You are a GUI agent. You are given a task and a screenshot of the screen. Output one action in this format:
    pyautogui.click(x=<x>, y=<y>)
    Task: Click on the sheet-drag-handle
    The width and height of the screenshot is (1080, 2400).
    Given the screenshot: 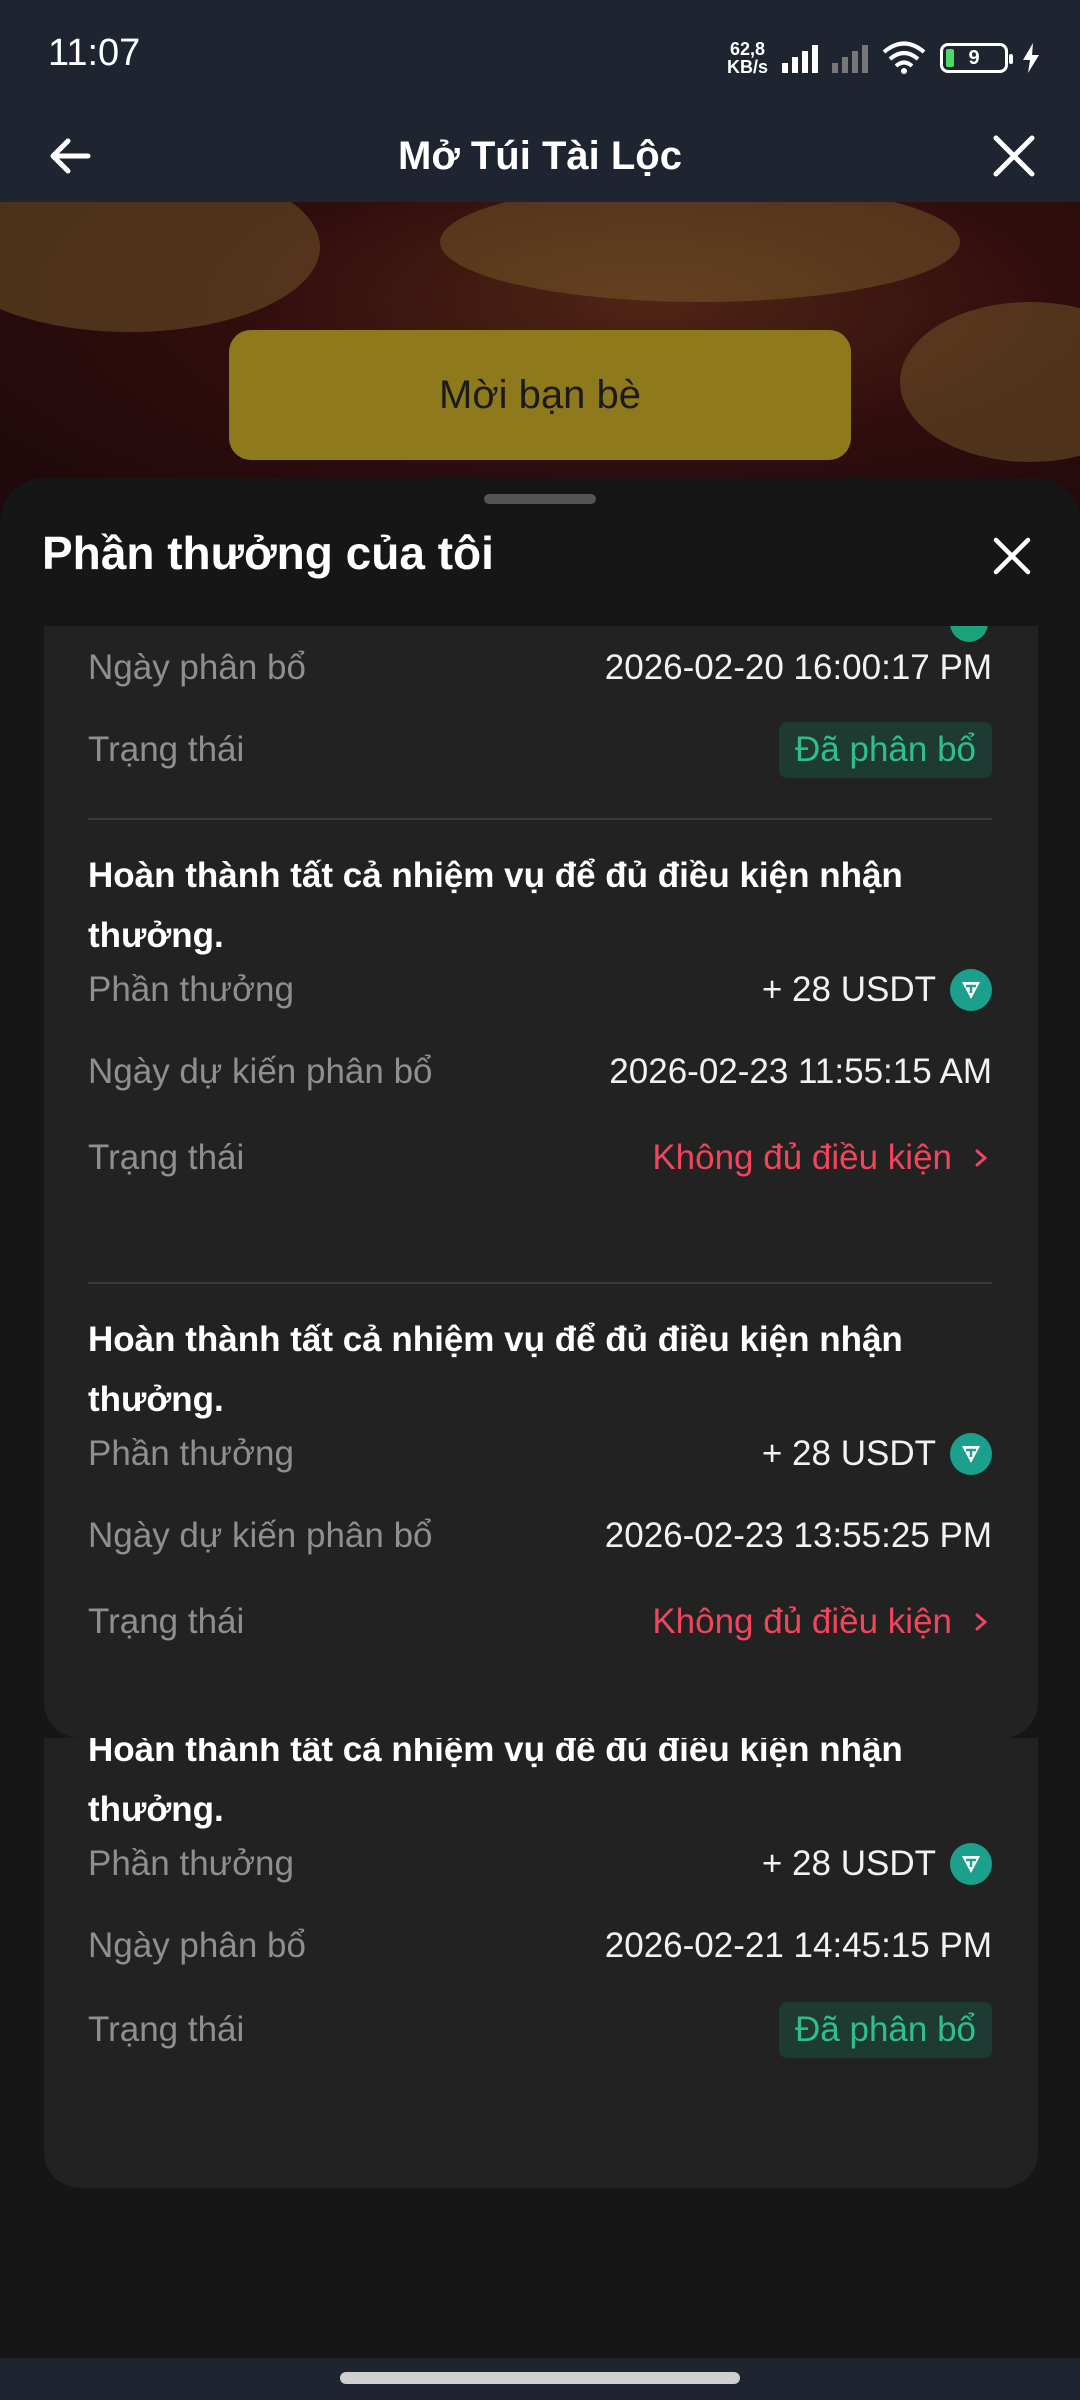 What is the action you would take?
    pyautogui.click(x=540, y=499)
    